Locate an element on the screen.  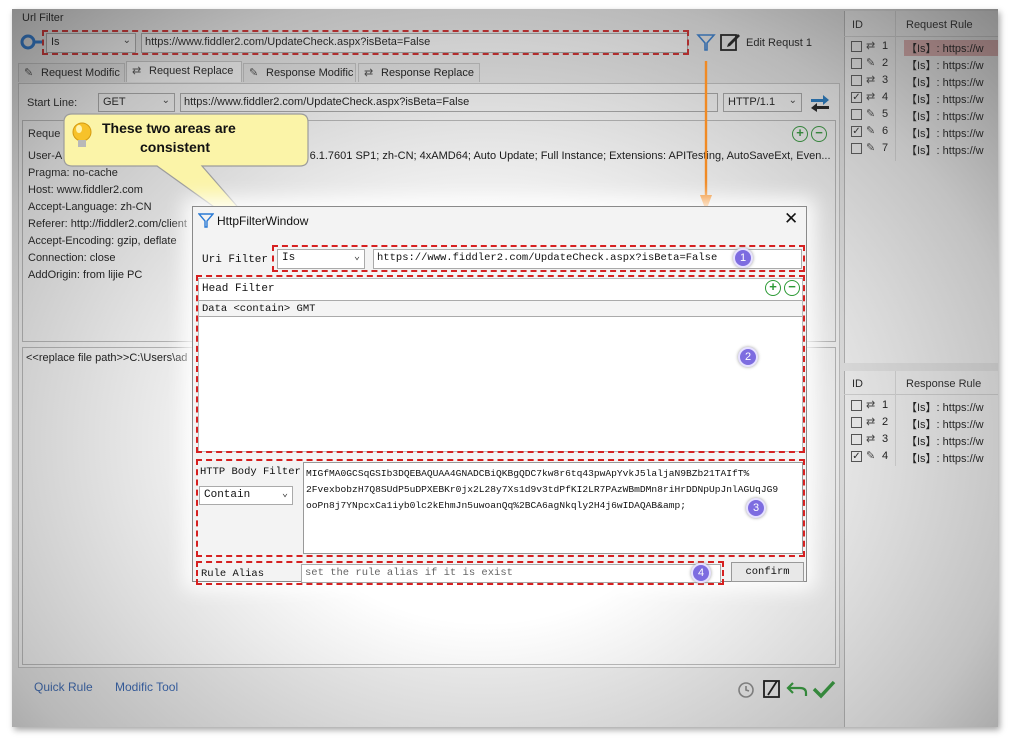
protocol-value: HTTP/1.1 is located at coordinates (752, 102).